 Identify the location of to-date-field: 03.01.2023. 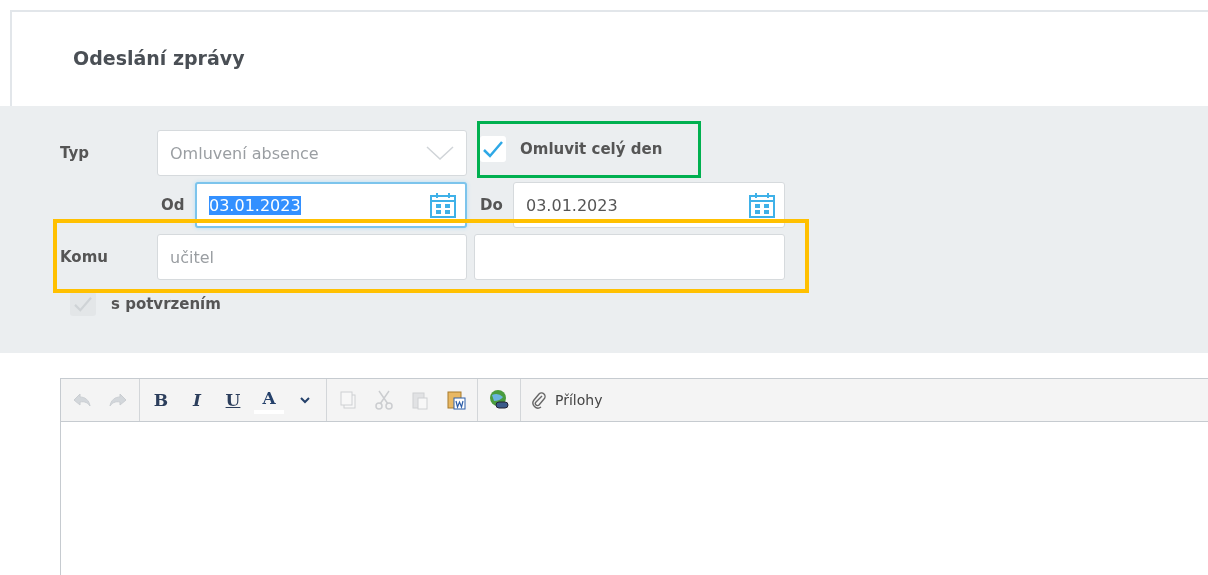
(649, 205).